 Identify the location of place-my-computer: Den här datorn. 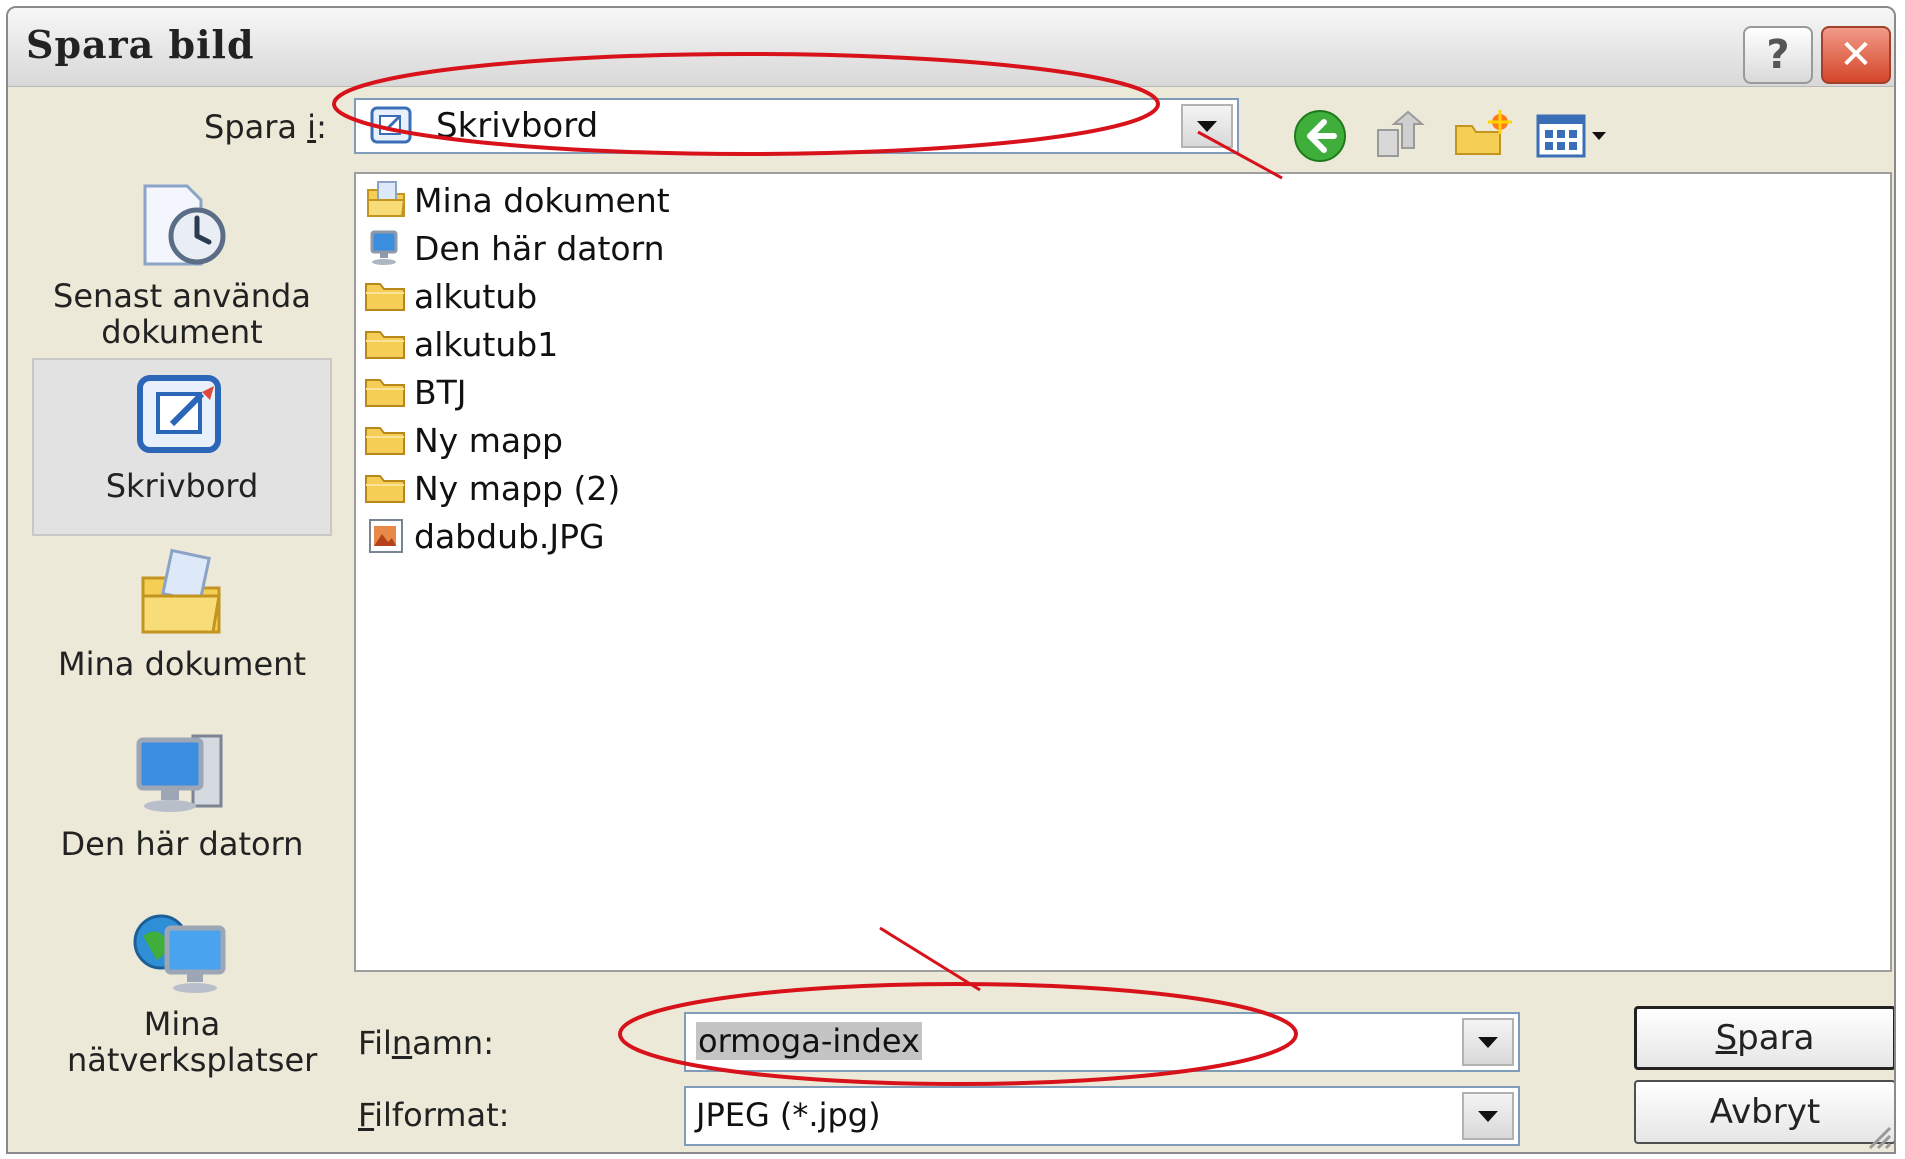
(182, 795).